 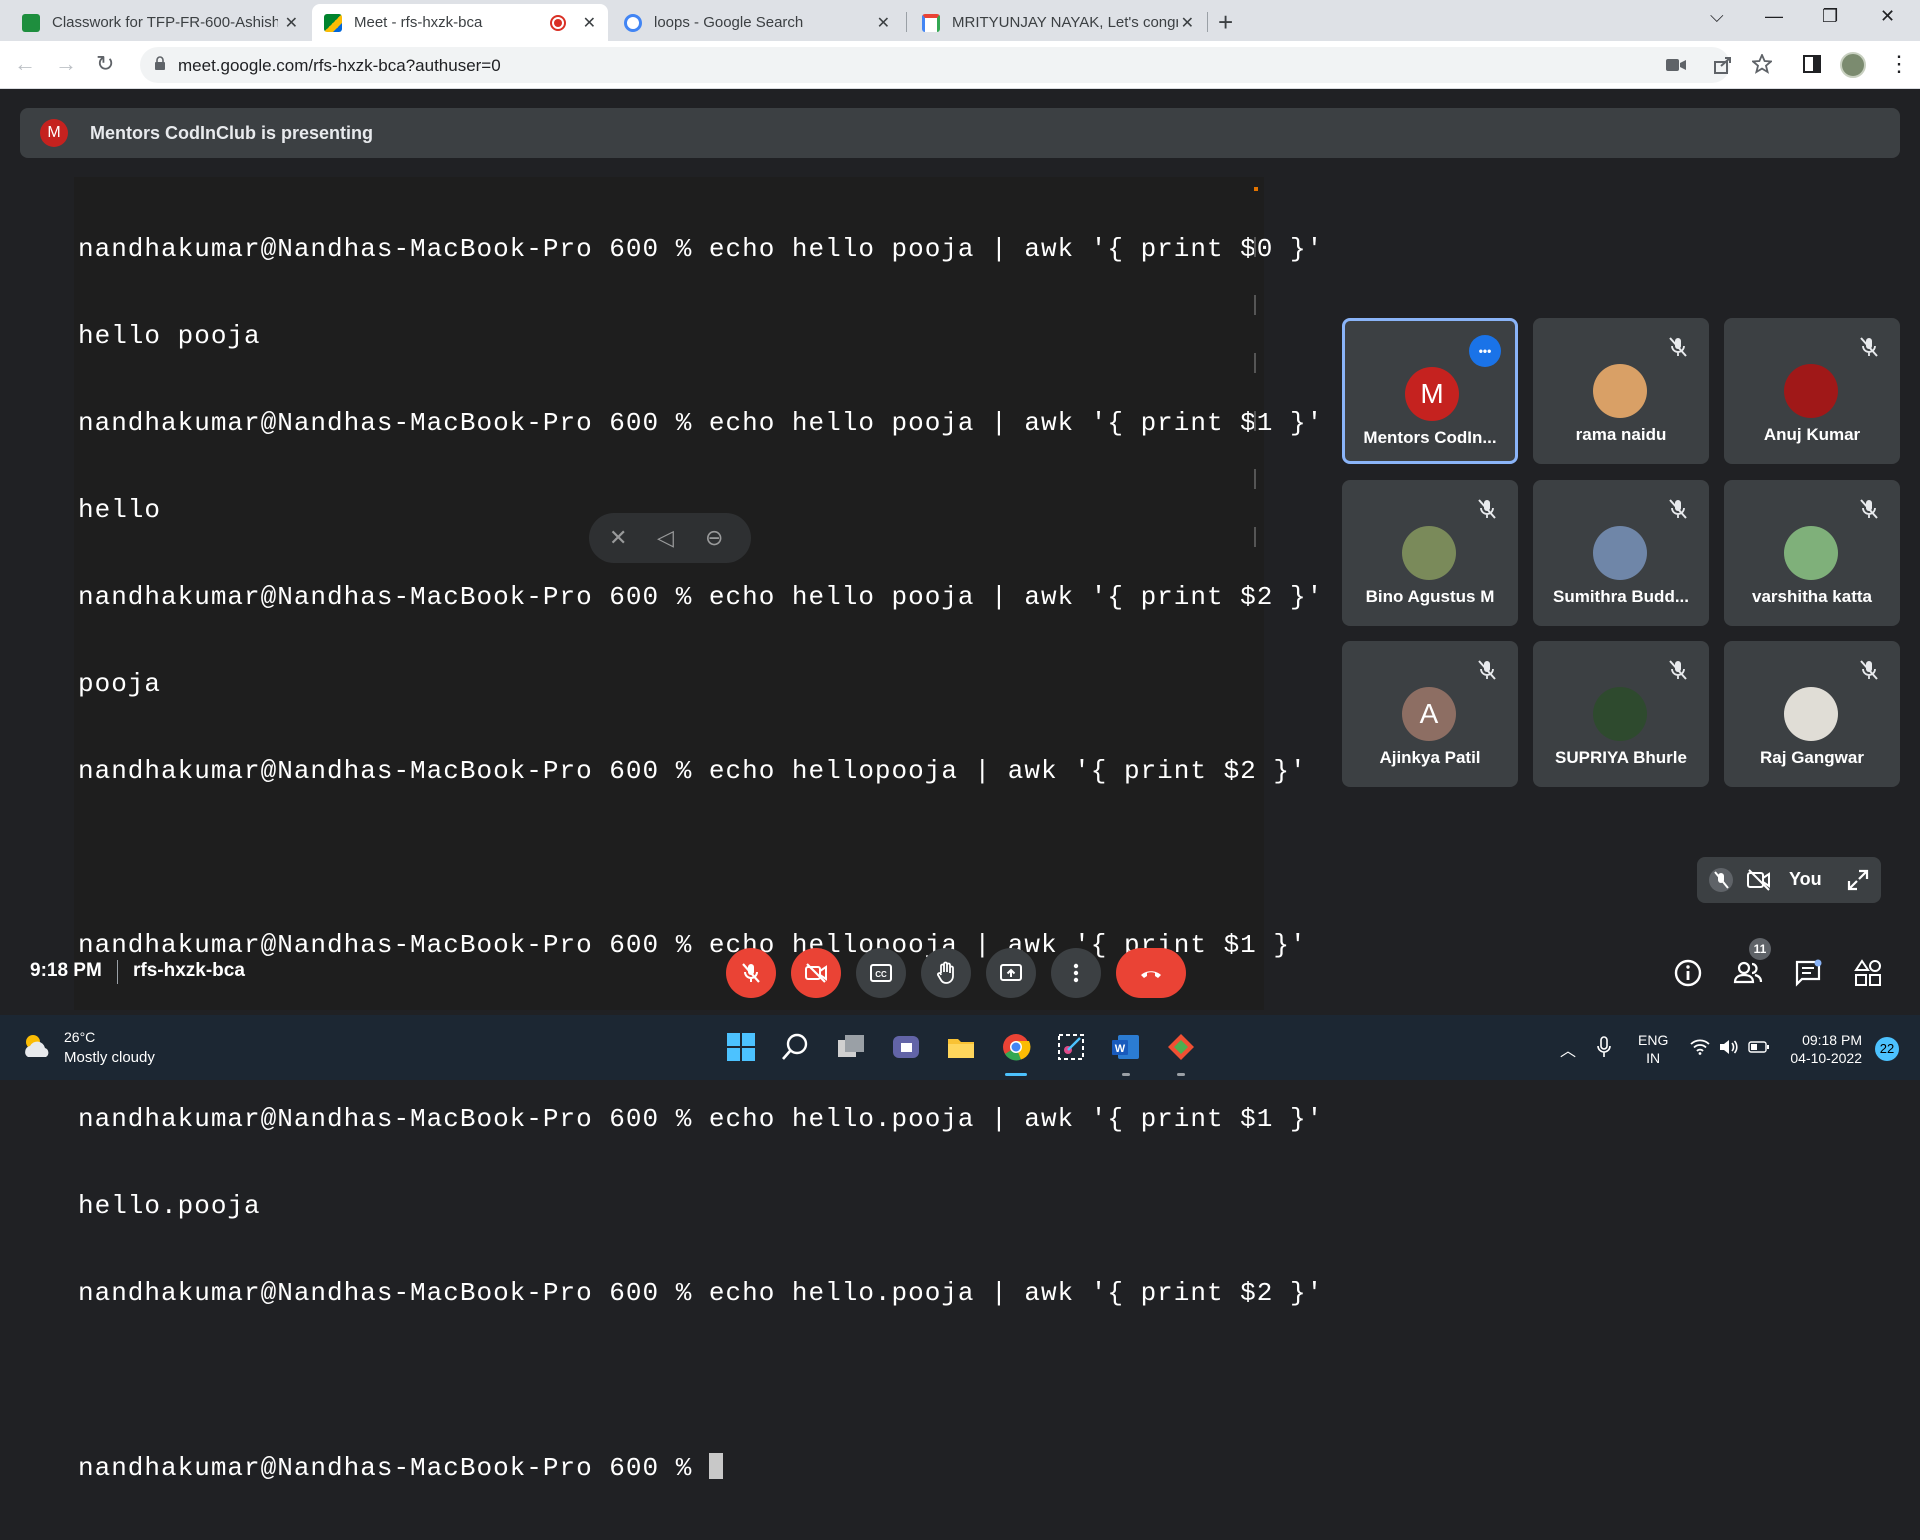 I want to click on reload-button: ↻, so click(x=105, y=64).